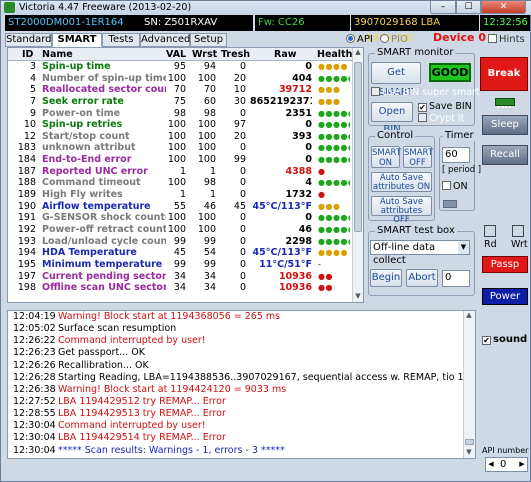  What do you see at coordinates (386, 278) in the screenshot?
I see `begin-button: Begin` at bounding box center [386, 278].